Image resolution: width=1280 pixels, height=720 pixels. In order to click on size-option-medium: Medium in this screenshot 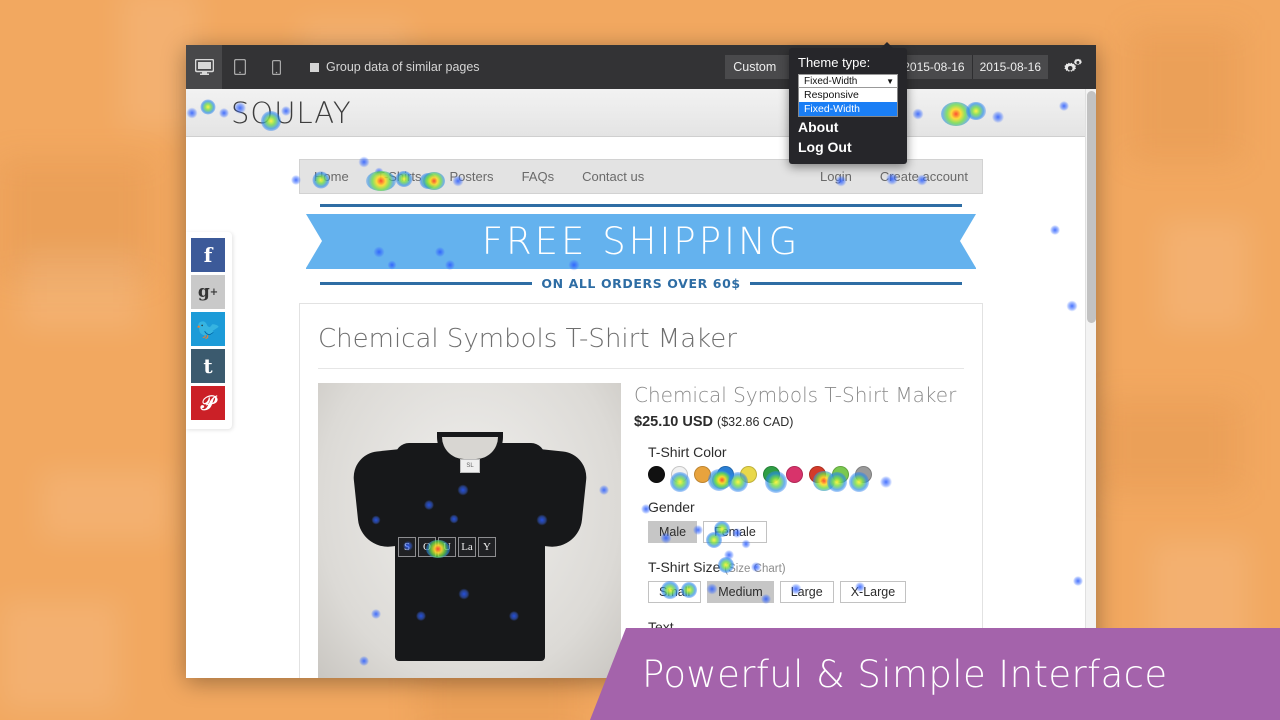, I will do `click(740, 592)`.